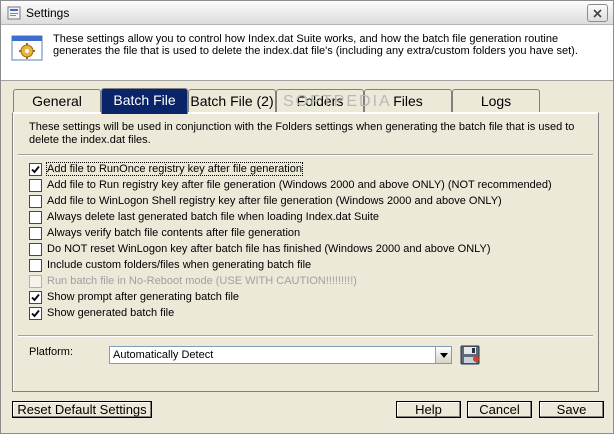  I want to click on option-label: Show prompt after generating batch file, so click(143, 297).